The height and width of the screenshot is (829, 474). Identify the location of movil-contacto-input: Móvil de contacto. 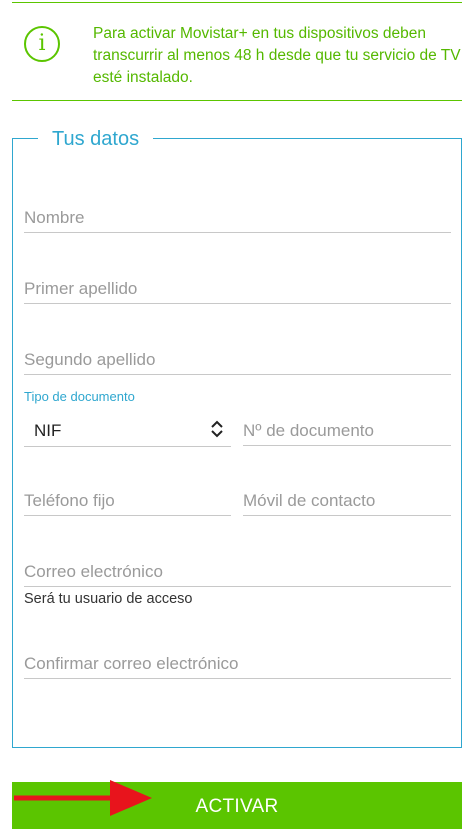
(347, 497).